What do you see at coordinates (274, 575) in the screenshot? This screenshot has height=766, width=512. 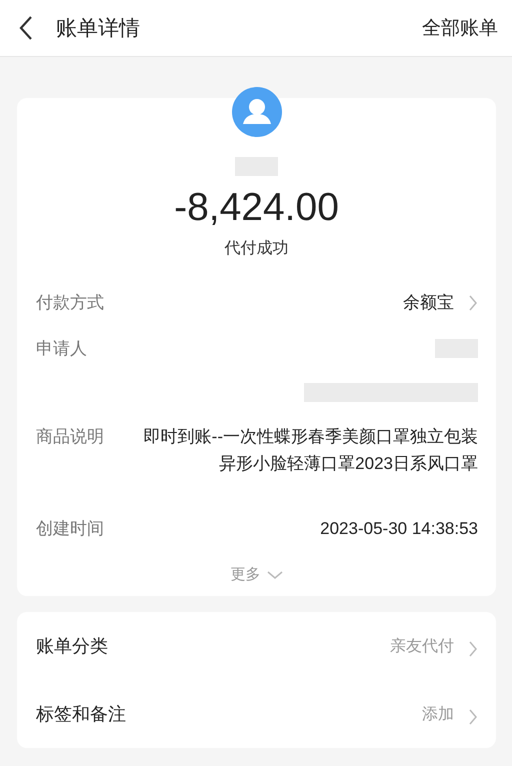 I see `chevron-down-icon` at bounding box center [274, 575].